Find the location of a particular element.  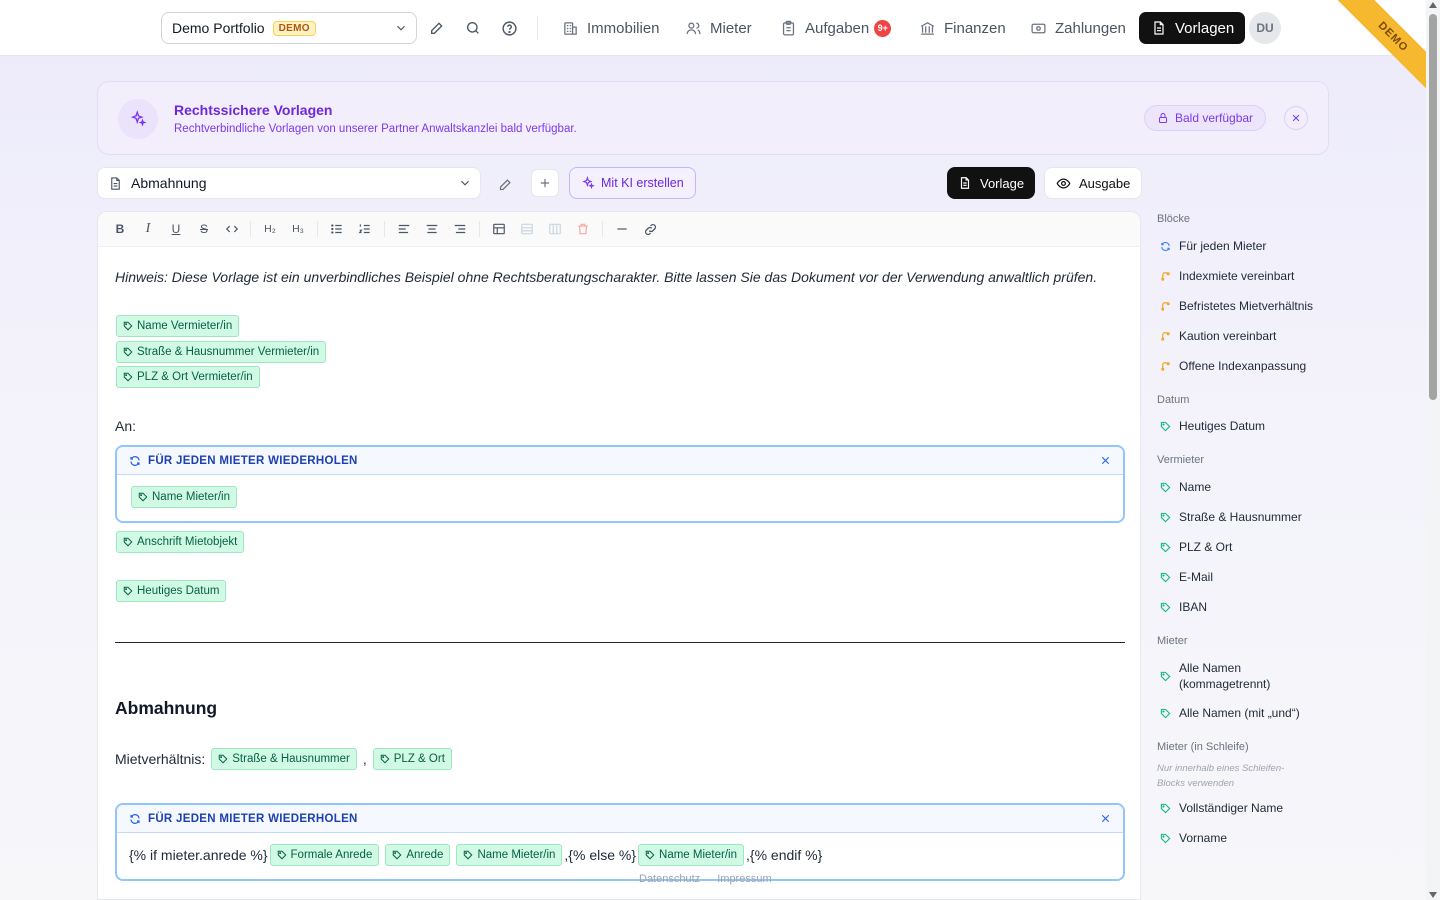

privacy-link: Datenschutz is located at coordinates (669, 879).